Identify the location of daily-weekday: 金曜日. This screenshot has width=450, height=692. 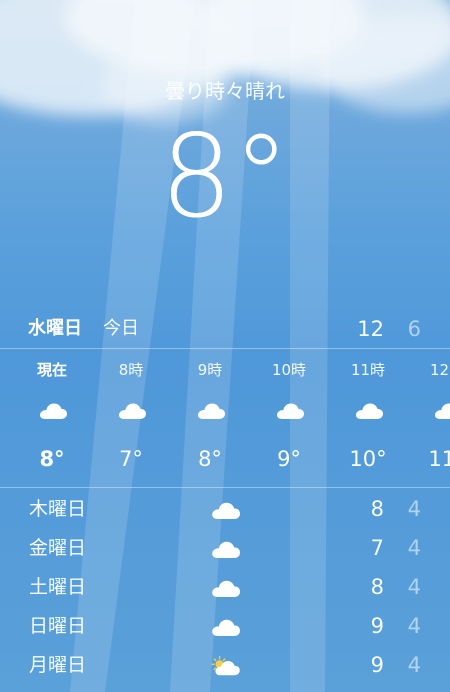
(58, 548).